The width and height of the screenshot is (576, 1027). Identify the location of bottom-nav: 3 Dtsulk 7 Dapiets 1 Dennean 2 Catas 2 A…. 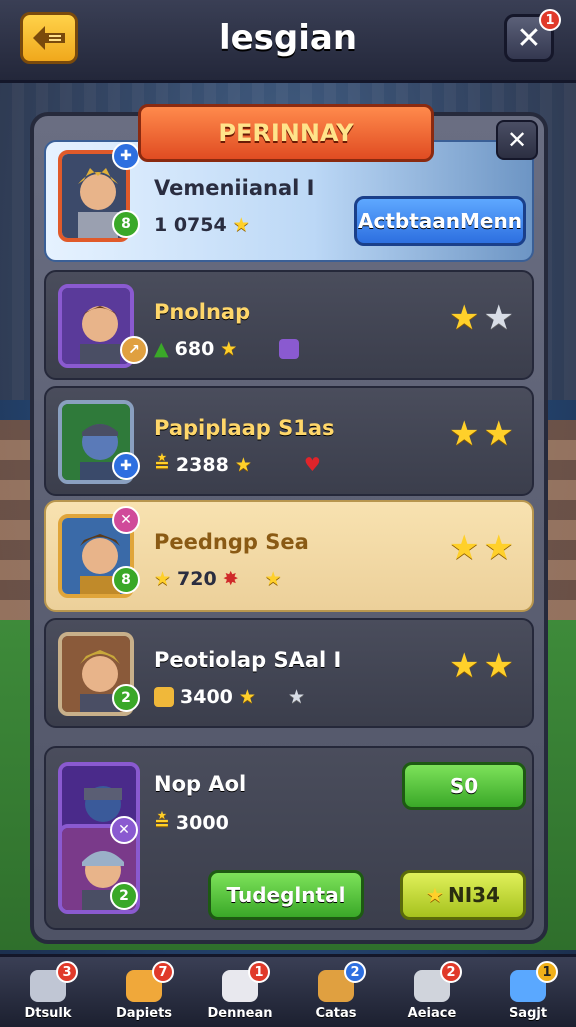
(288, 990).